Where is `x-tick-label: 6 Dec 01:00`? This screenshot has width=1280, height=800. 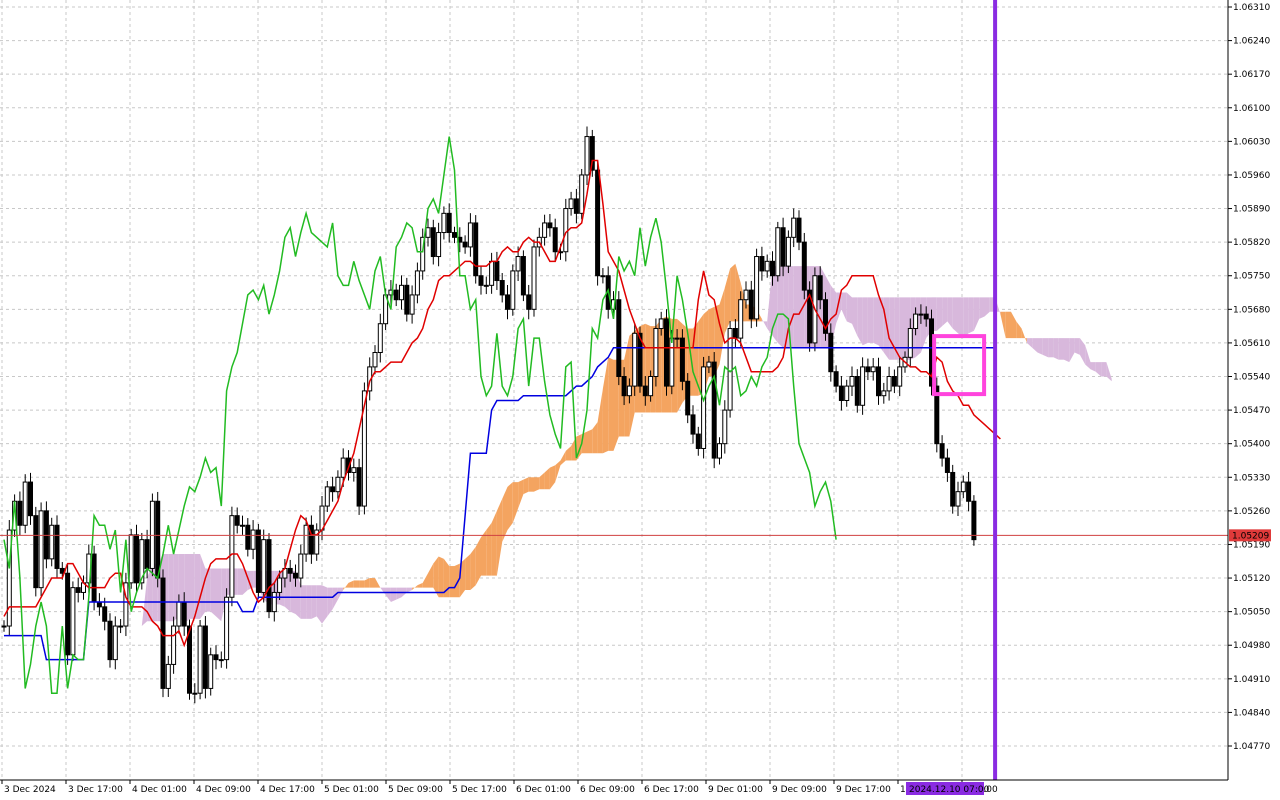
x-tick-label: 6 Dec 01:00 is located at coordinates (543, 790).